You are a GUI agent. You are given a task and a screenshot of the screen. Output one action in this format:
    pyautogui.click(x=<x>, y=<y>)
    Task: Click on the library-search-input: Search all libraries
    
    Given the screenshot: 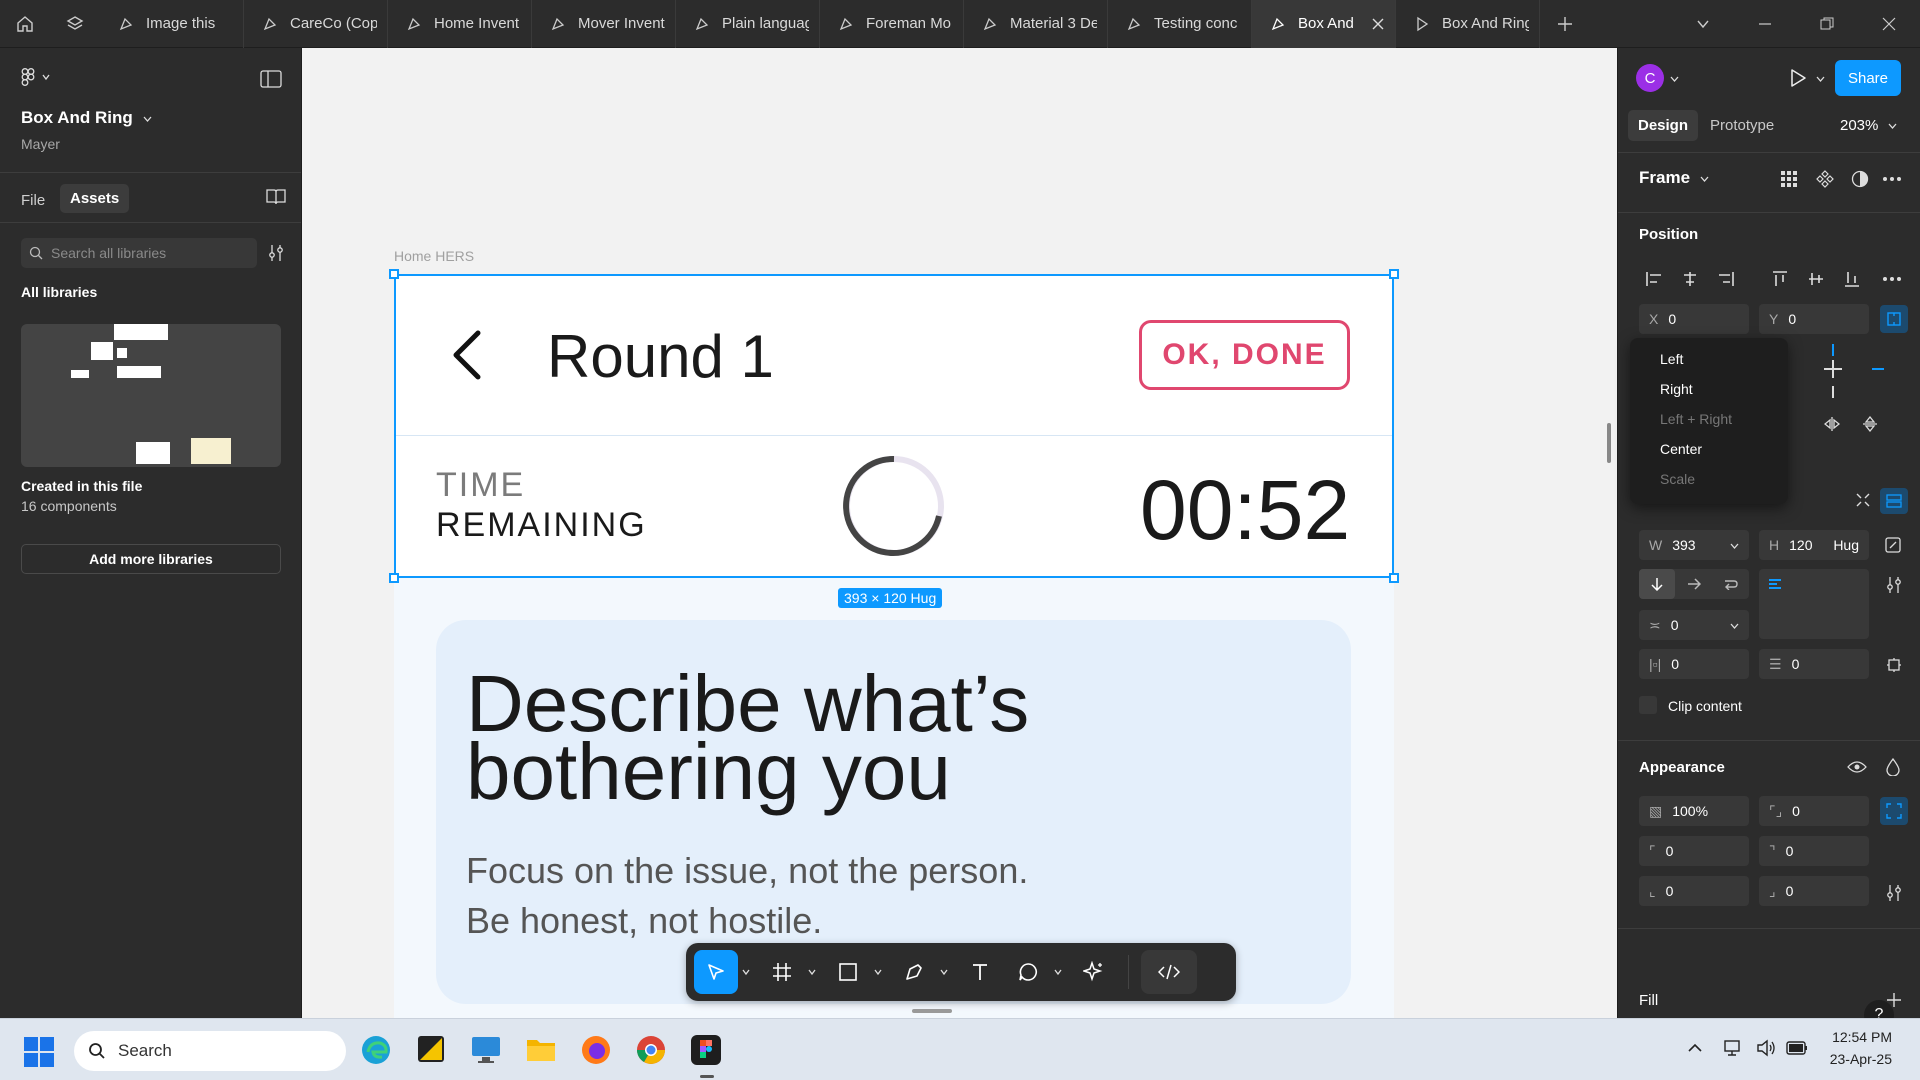 What is the action you would take?
    pyautogui.click(x=139, y=253)
    